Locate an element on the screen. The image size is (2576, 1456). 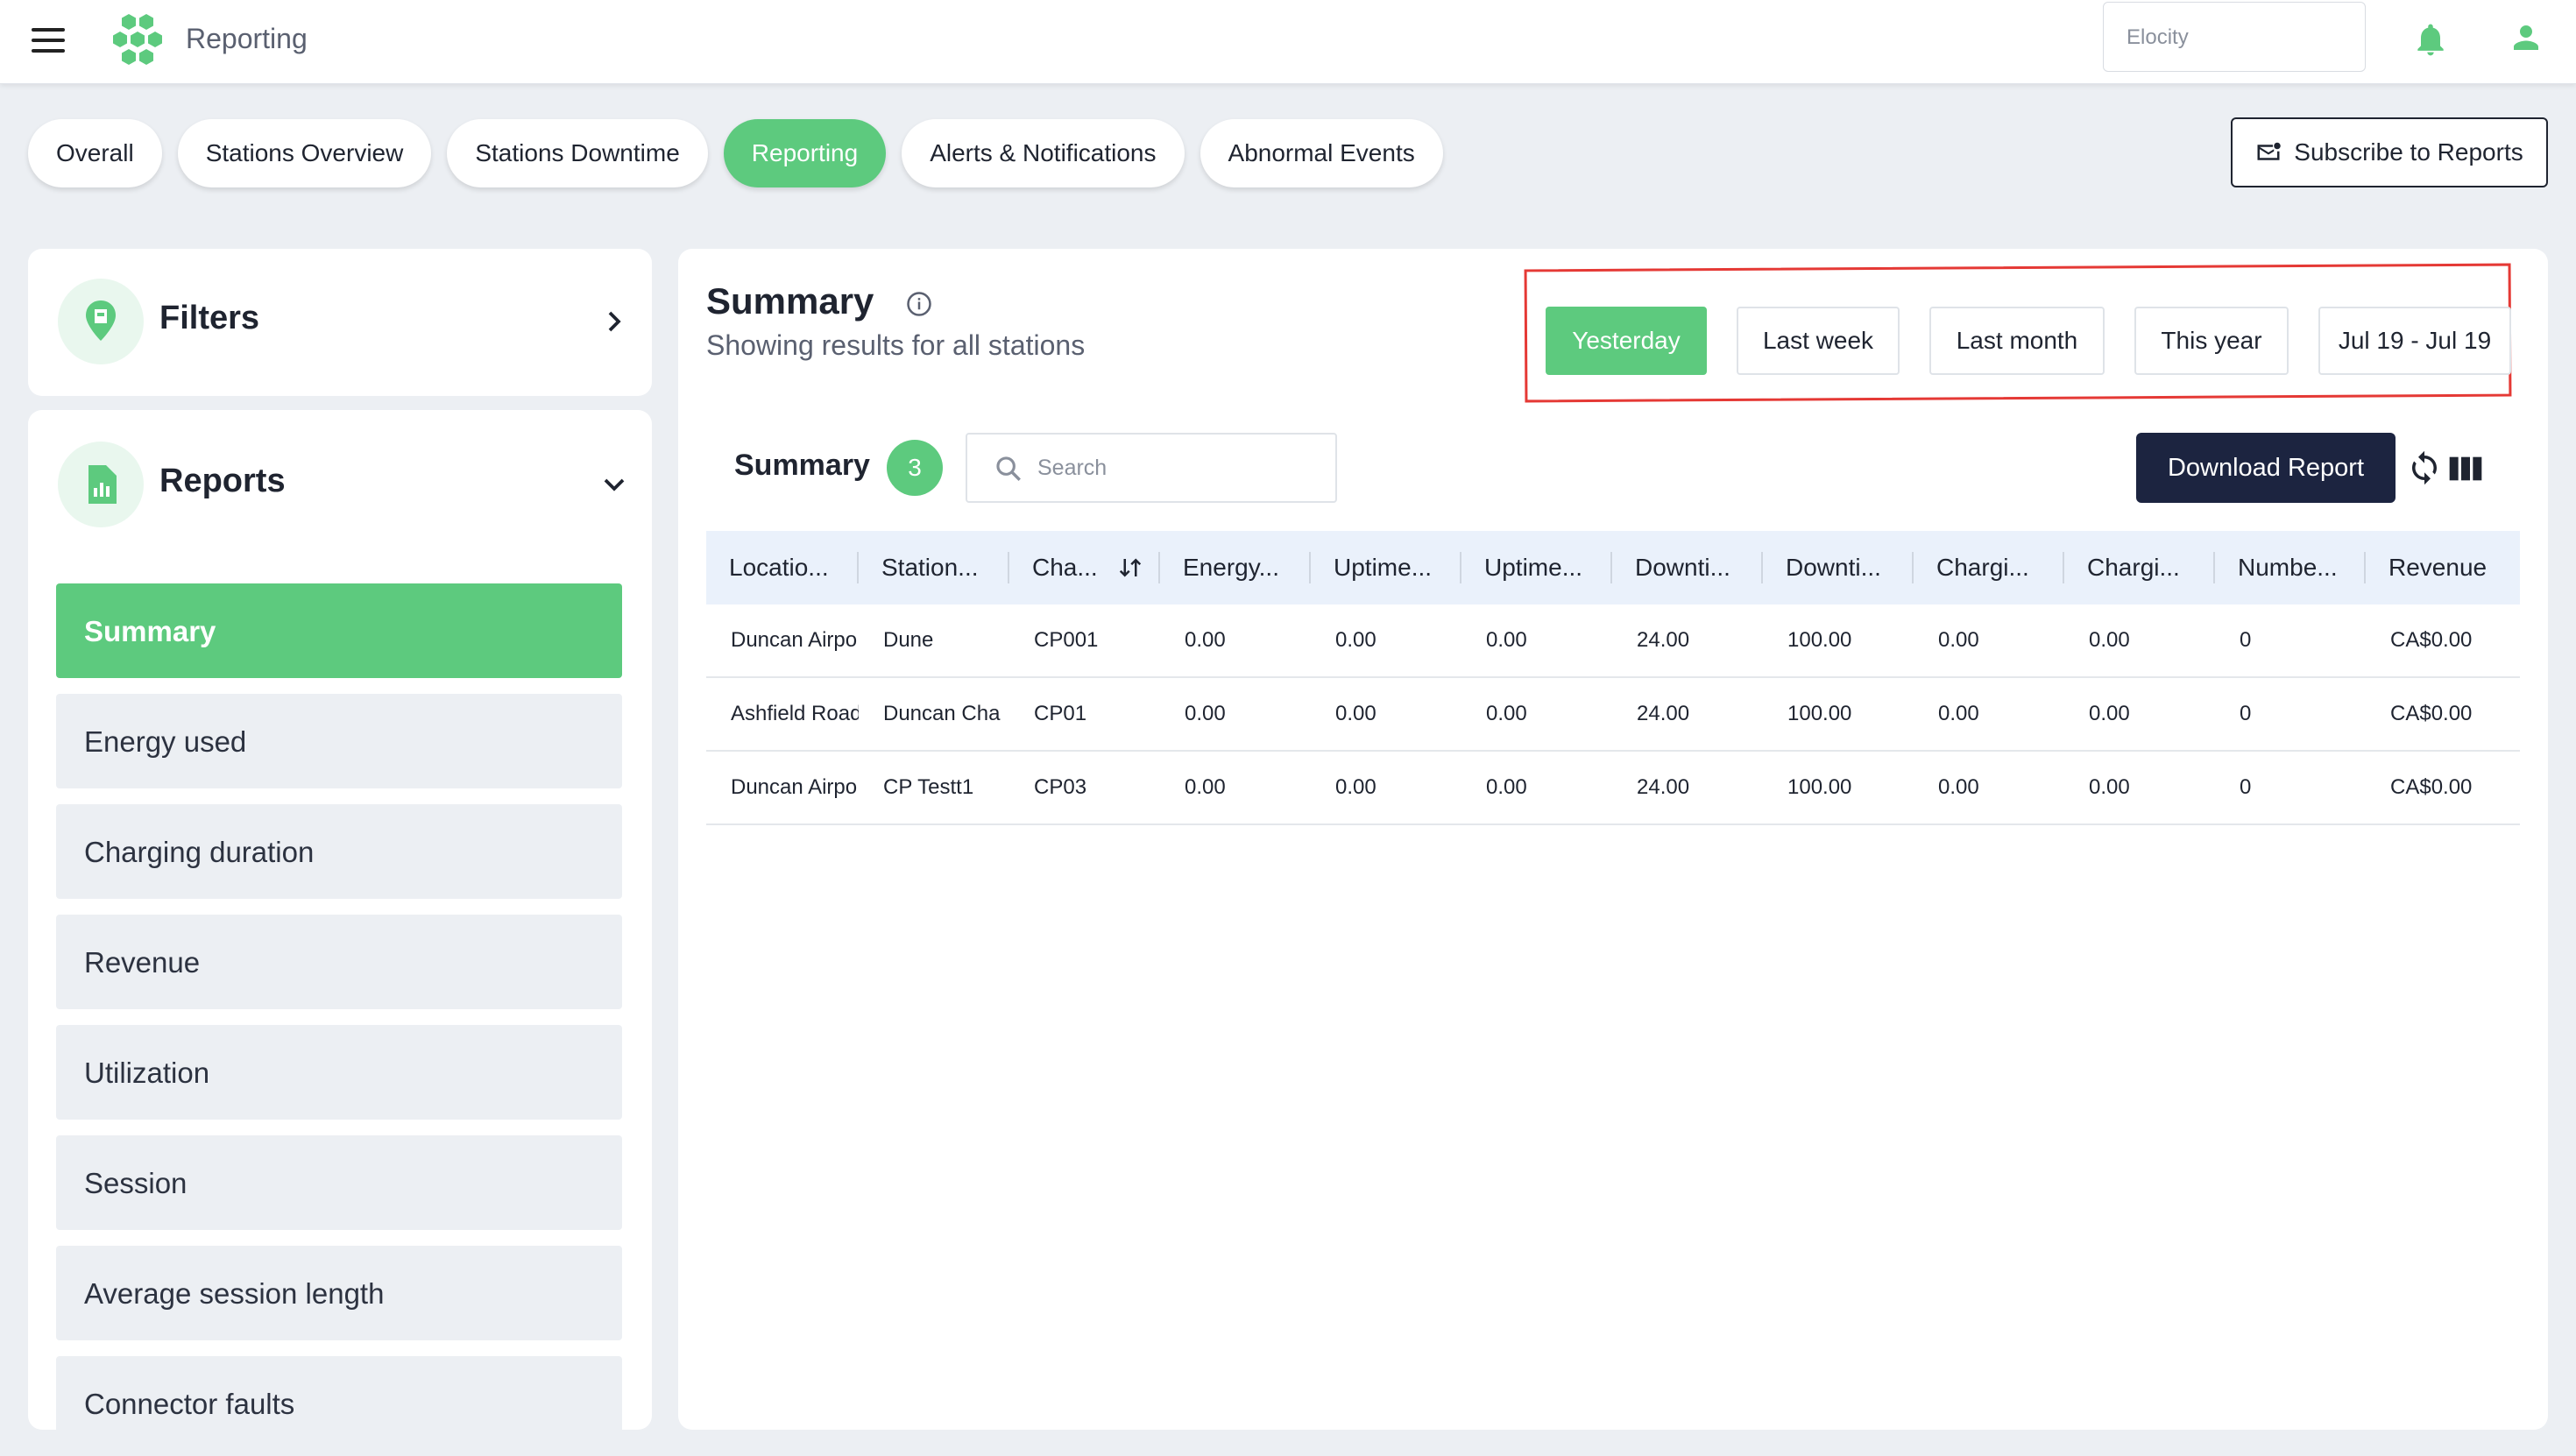
subscribe-label: Subscribe to Reports is located at coordinates (2408, 152).